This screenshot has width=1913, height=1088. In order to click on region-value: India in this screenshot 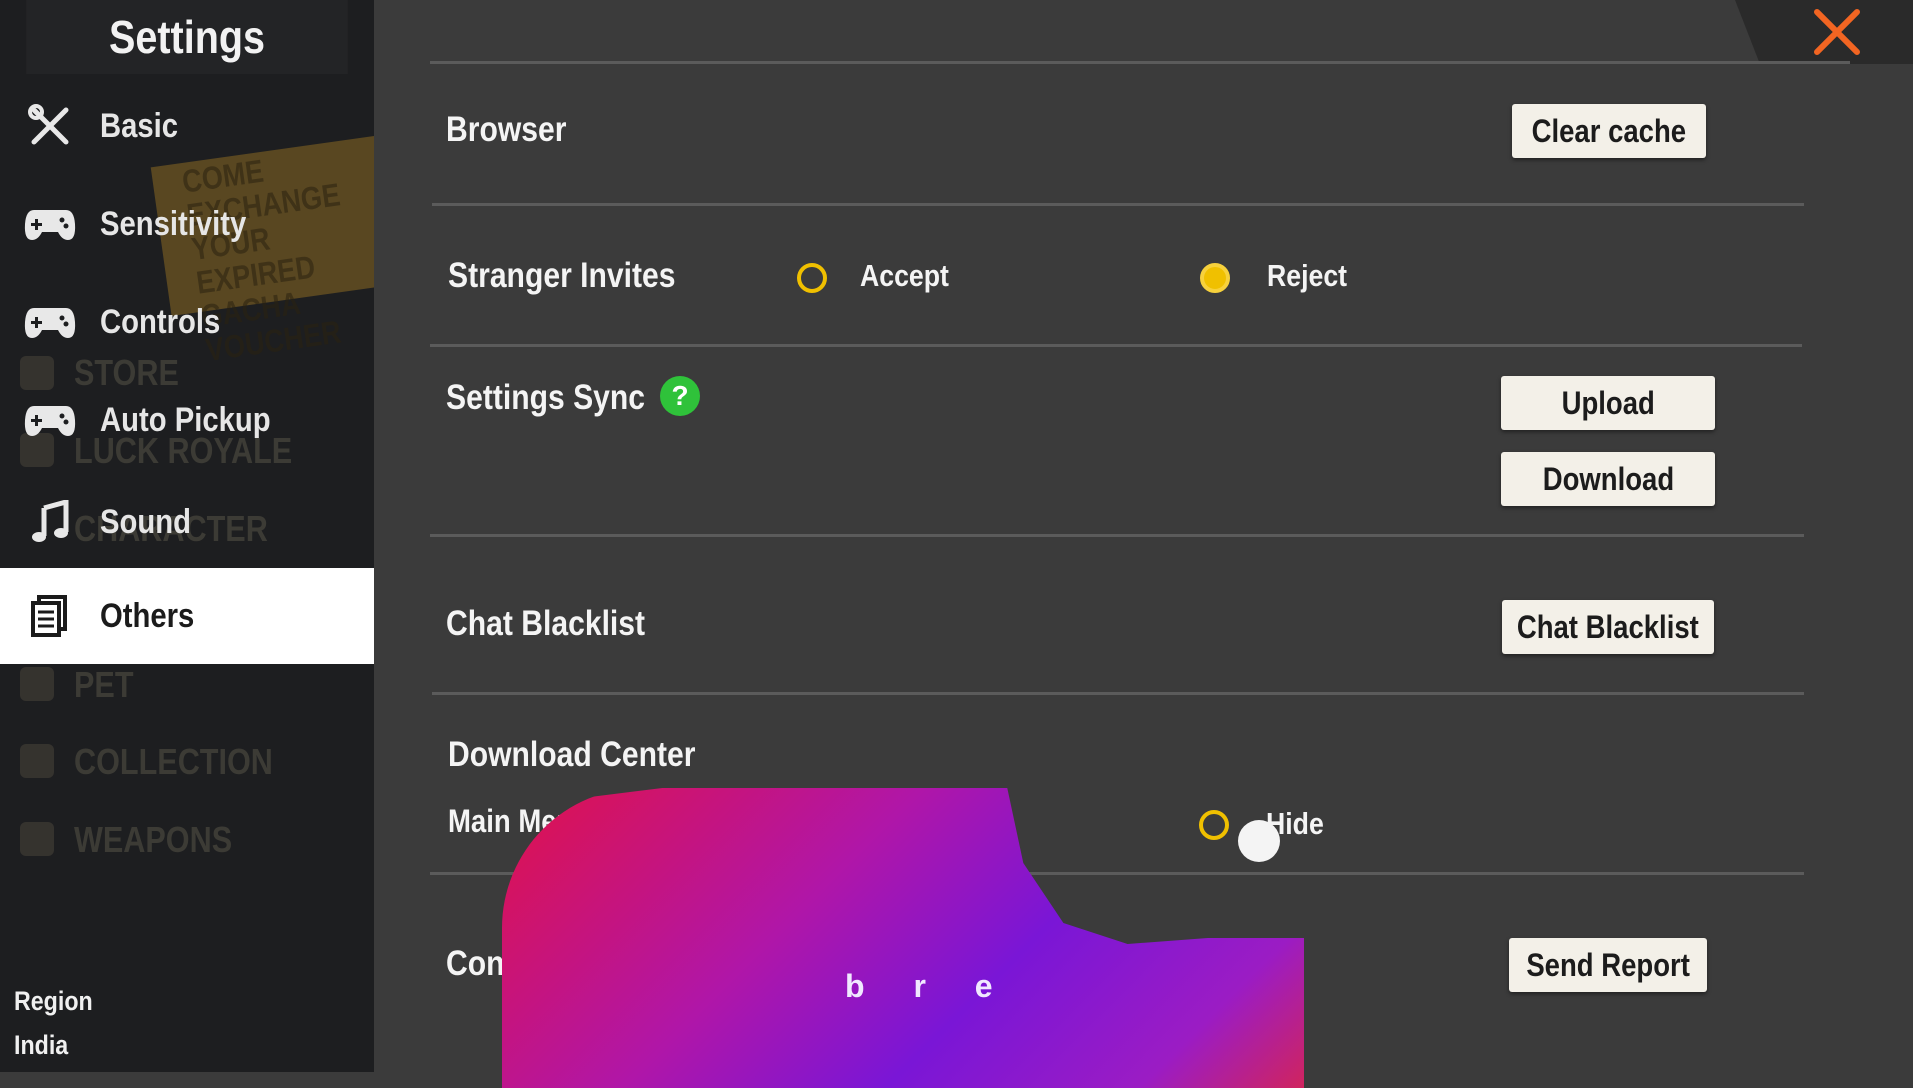, I will do `click(41, 1045)`.